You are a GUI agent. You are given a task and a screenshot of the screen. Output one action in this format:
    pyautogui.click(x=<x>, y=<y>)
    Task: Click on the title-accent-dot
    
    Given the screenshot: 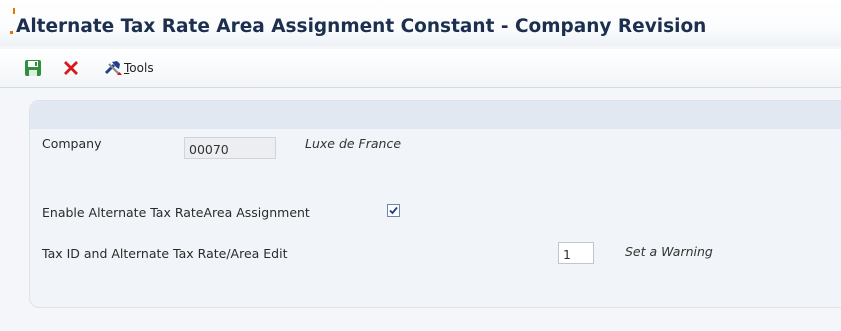 What is the action you would take?
    pyautogui.click(x=11, y=32)
    